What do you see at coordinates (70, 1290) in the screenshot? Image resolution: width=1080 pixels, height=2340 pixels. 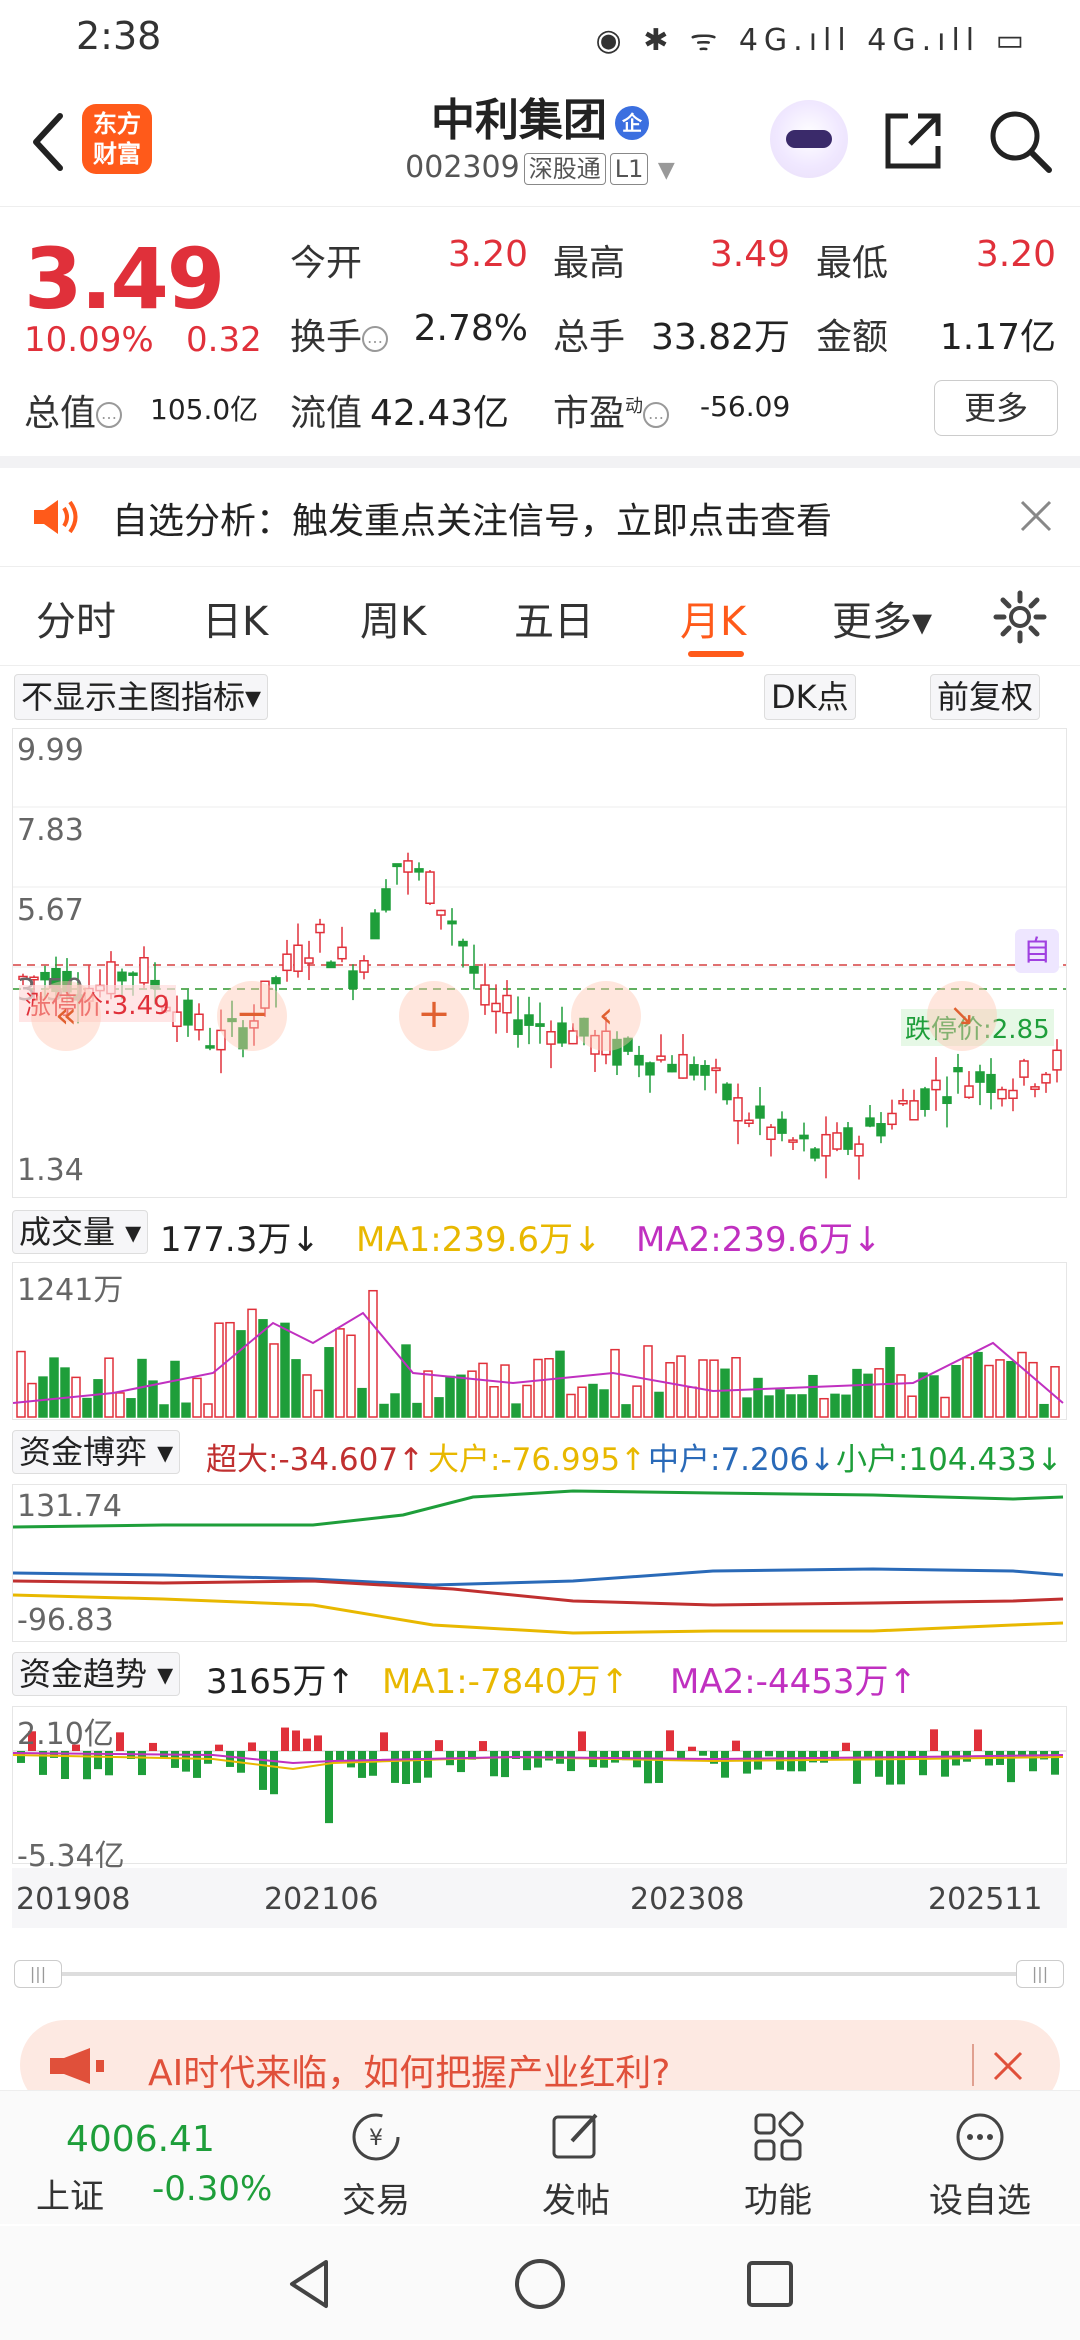 I see `volume-max-label: 1241万` at bounding box center [70, 1290].